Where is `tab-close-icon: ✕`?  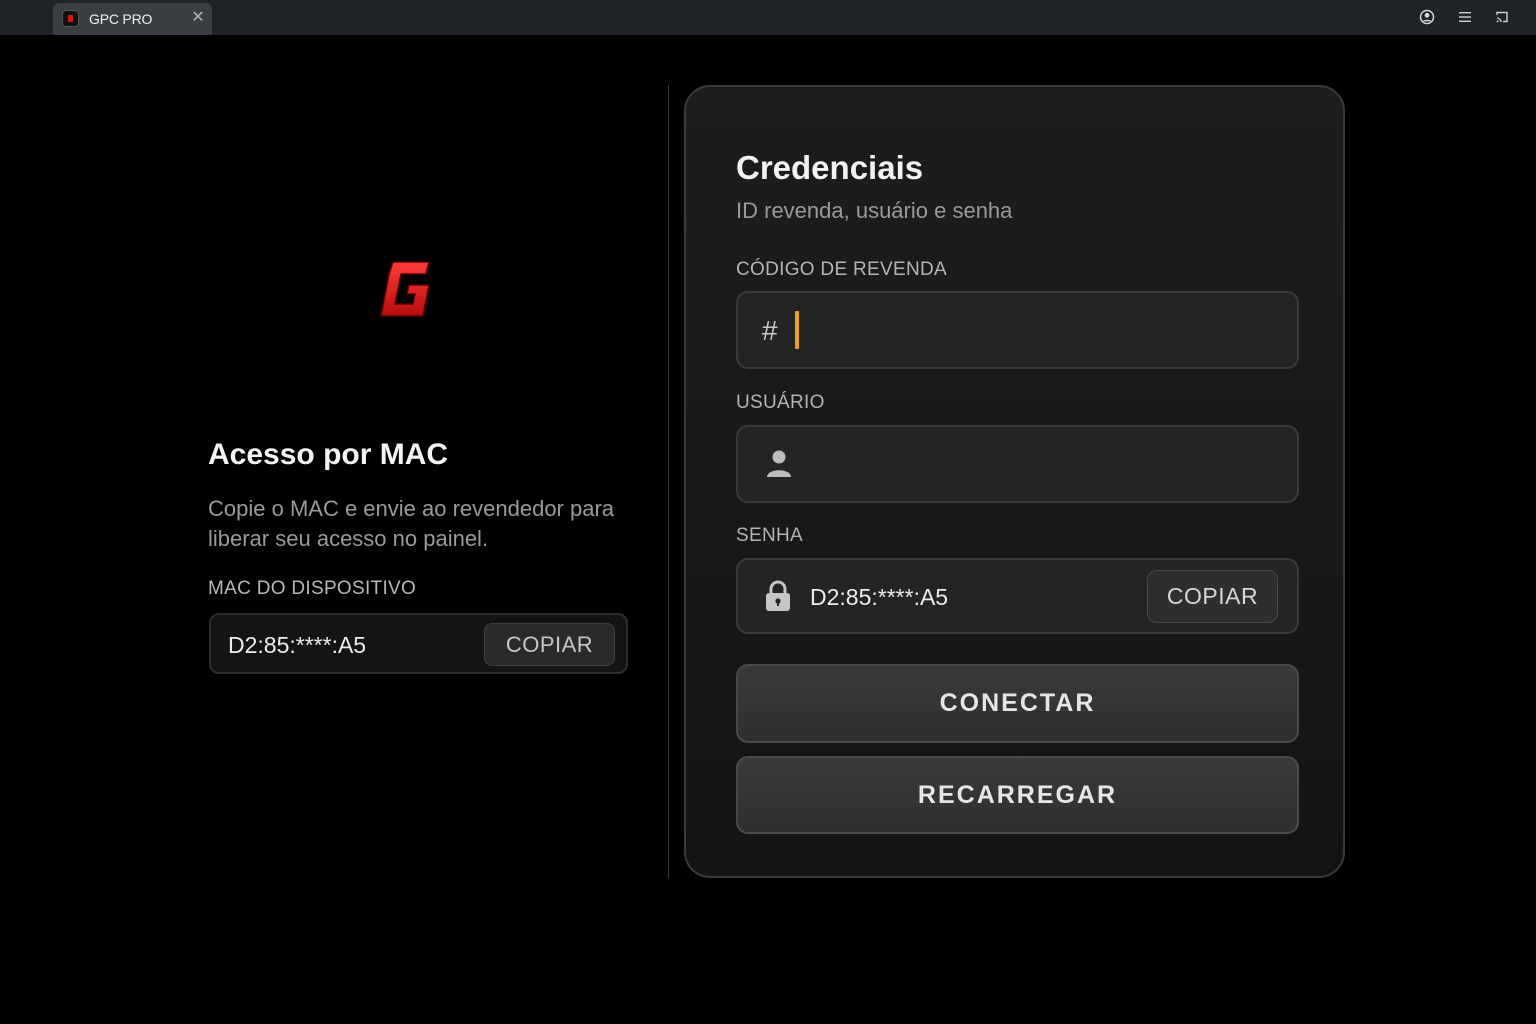 tab-close-icon: ✕ is located at coordinates (198, 18).